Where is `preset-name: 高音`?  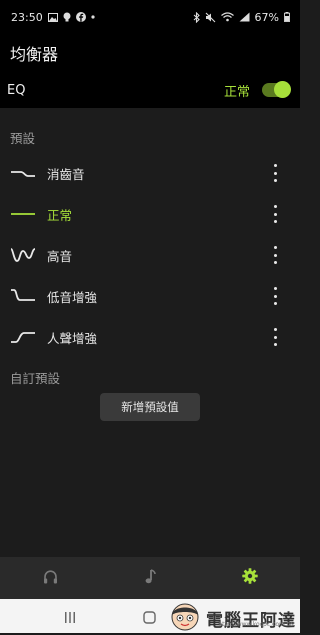 preset-name: 高音 is located at coordinates (60, 256).